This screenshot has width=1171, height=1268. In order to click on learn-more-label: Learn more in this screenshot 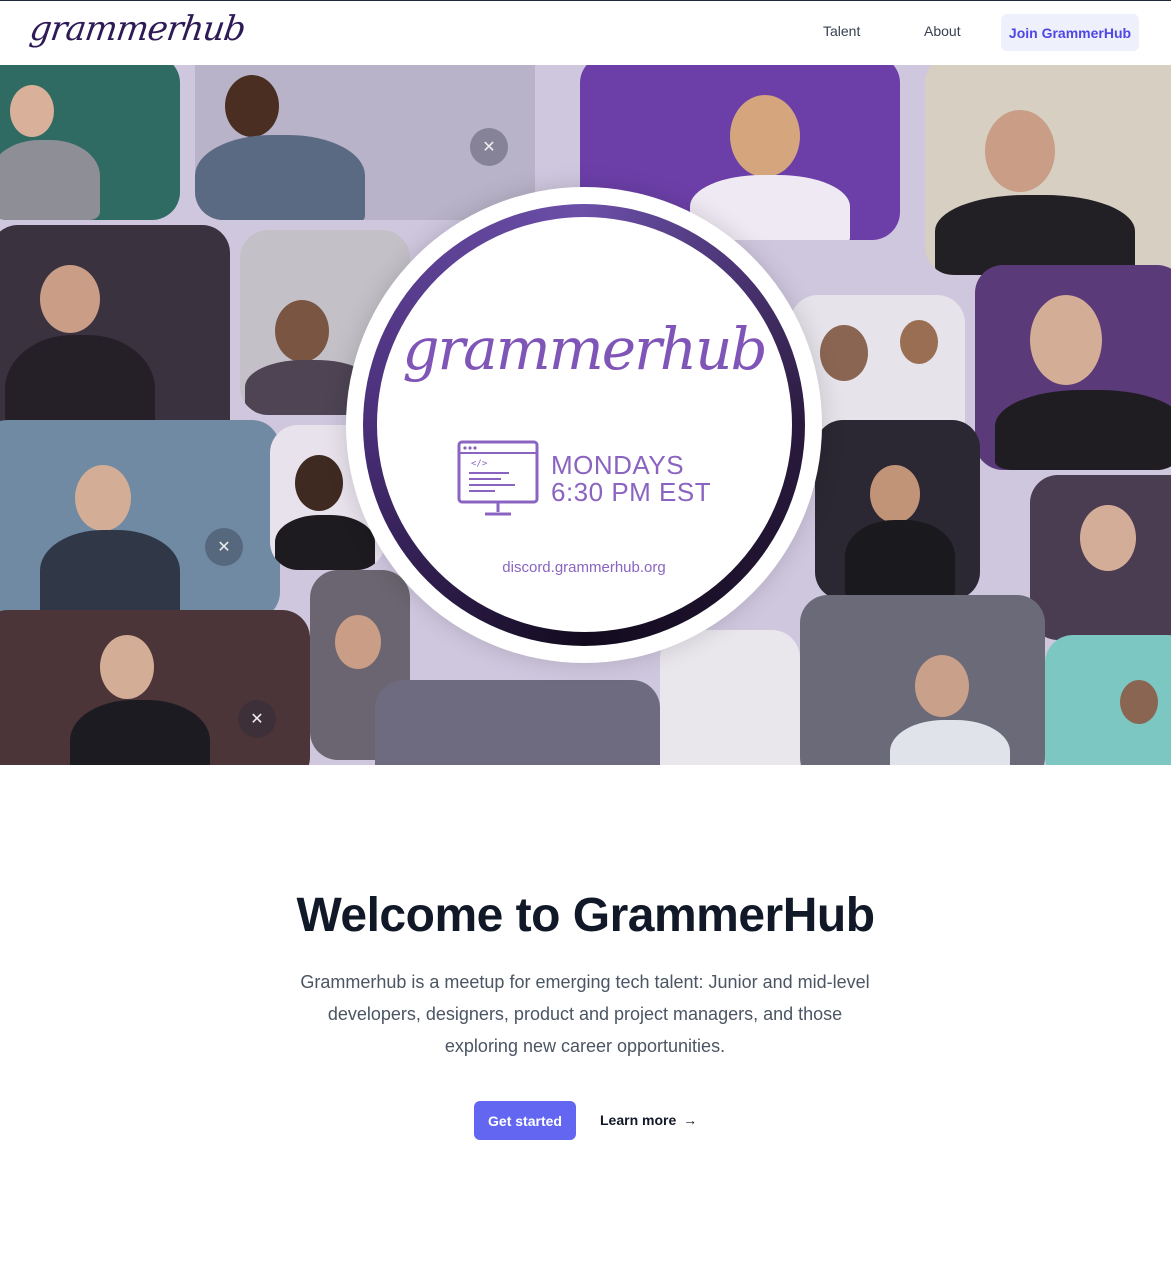, I will do `click(638, 1120)`.